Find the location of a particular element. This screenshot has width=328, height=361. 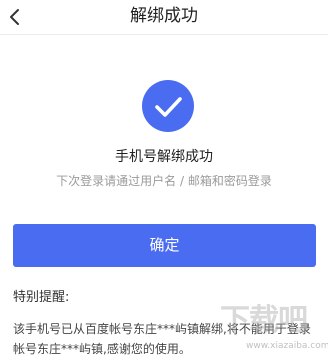

nav-bar: 解绑成功 is located at coordinates (164, 17).